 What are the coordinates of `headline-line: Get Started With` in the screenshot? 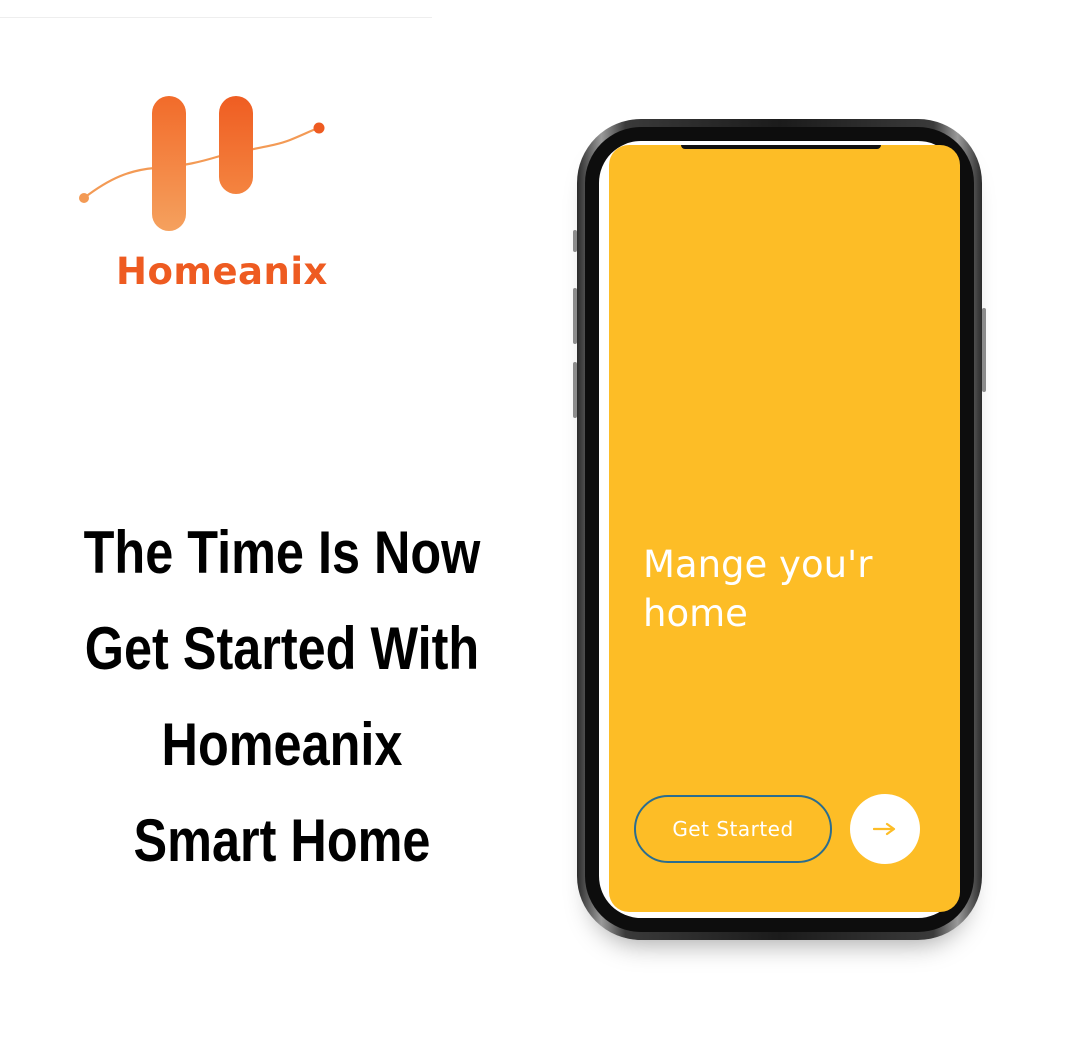 It's located at (282, 648).